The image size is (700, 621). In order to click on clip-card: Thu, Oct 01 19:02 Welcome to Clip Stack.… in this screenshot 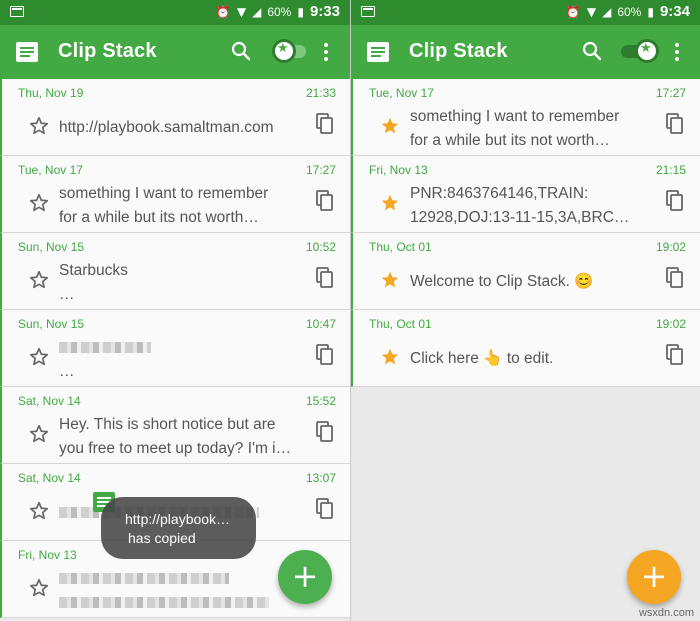, I will do `click(525, 271)`.